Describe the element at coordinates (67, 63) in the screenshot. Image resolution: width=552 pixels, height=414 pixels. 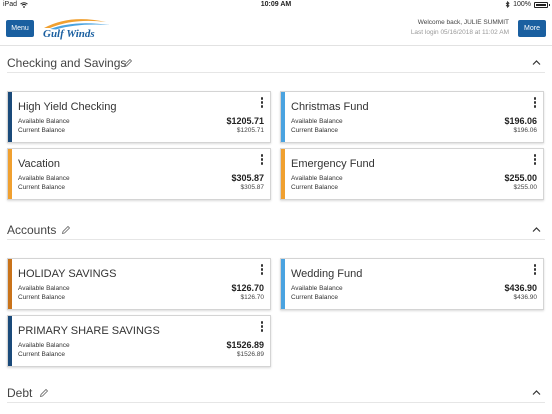
I see `section-title: Checking and Savings` at that location.